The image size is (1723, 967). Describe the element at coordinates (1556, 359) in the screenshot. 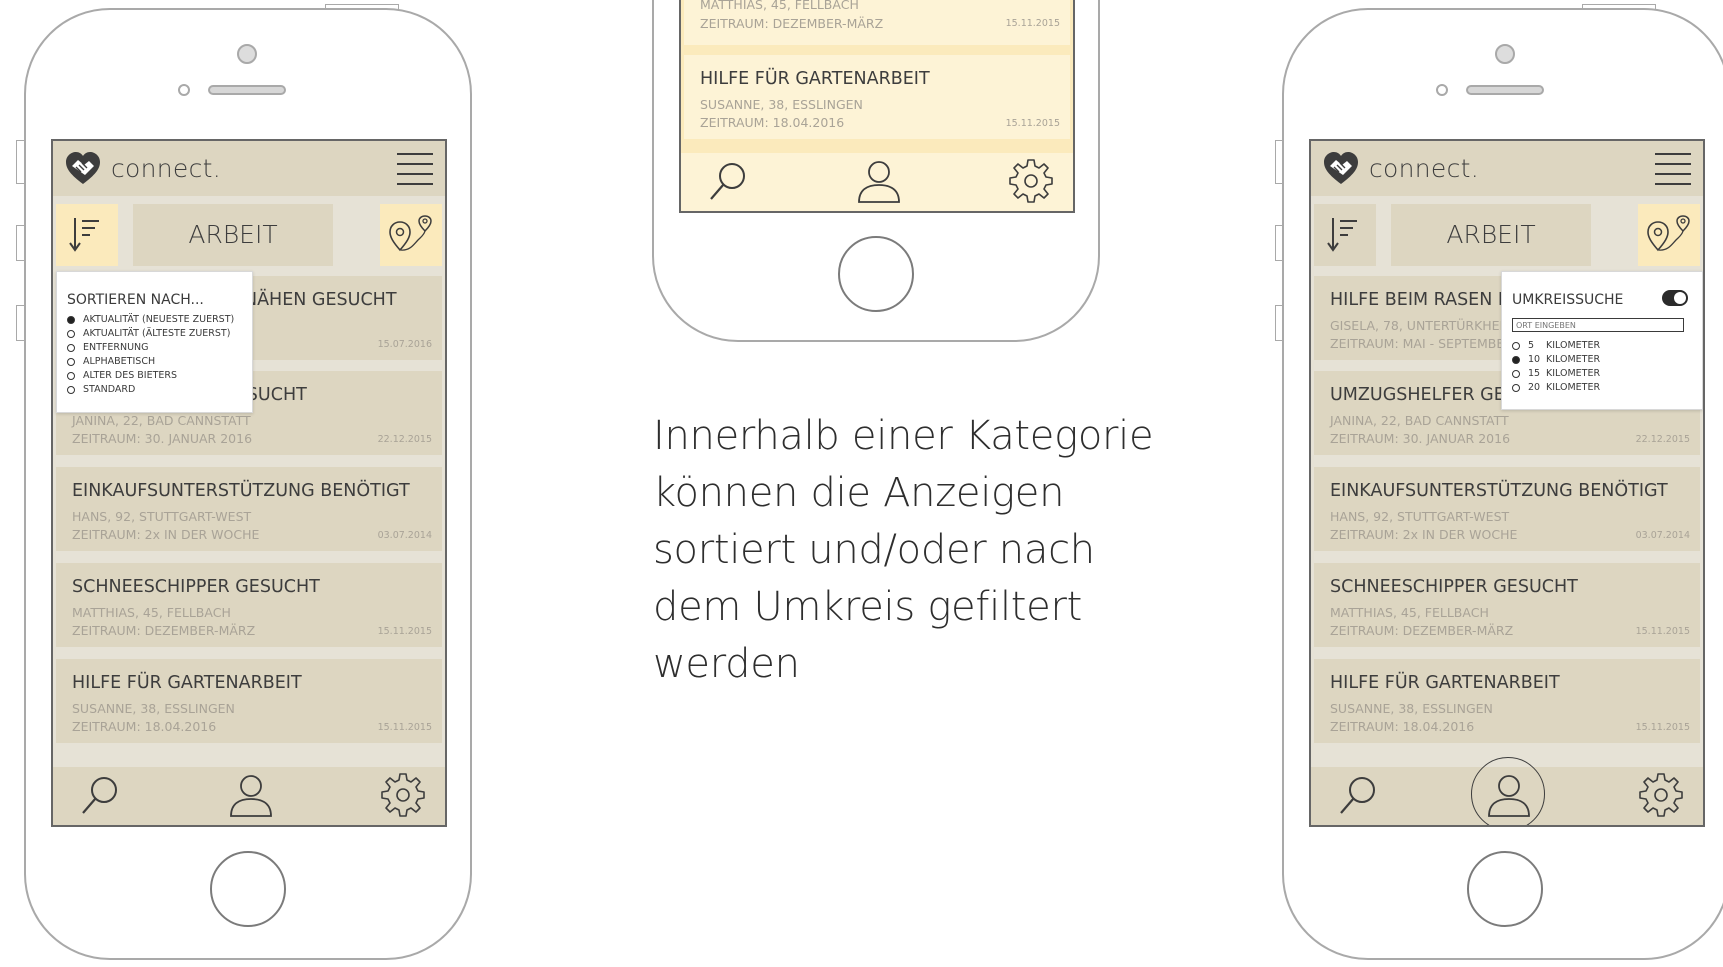

I see `radius-option: 10 KILOMETER` at that location.